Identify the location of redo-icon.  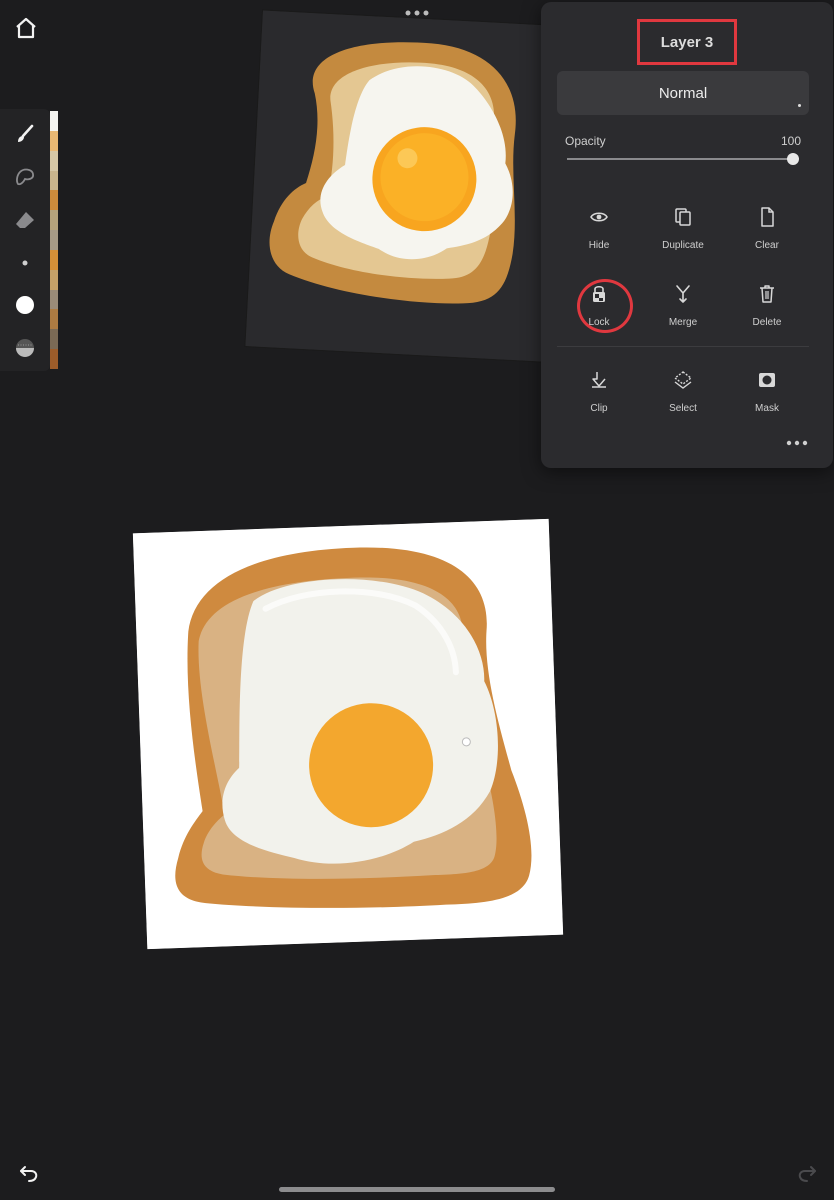
(807, 1174).